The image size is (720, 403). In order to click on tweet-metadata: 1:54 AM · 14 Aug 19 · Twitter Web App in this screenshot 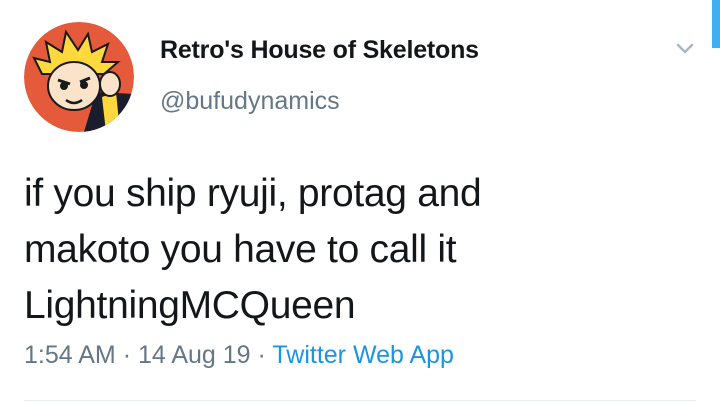, I will do `click(239, 355)`.